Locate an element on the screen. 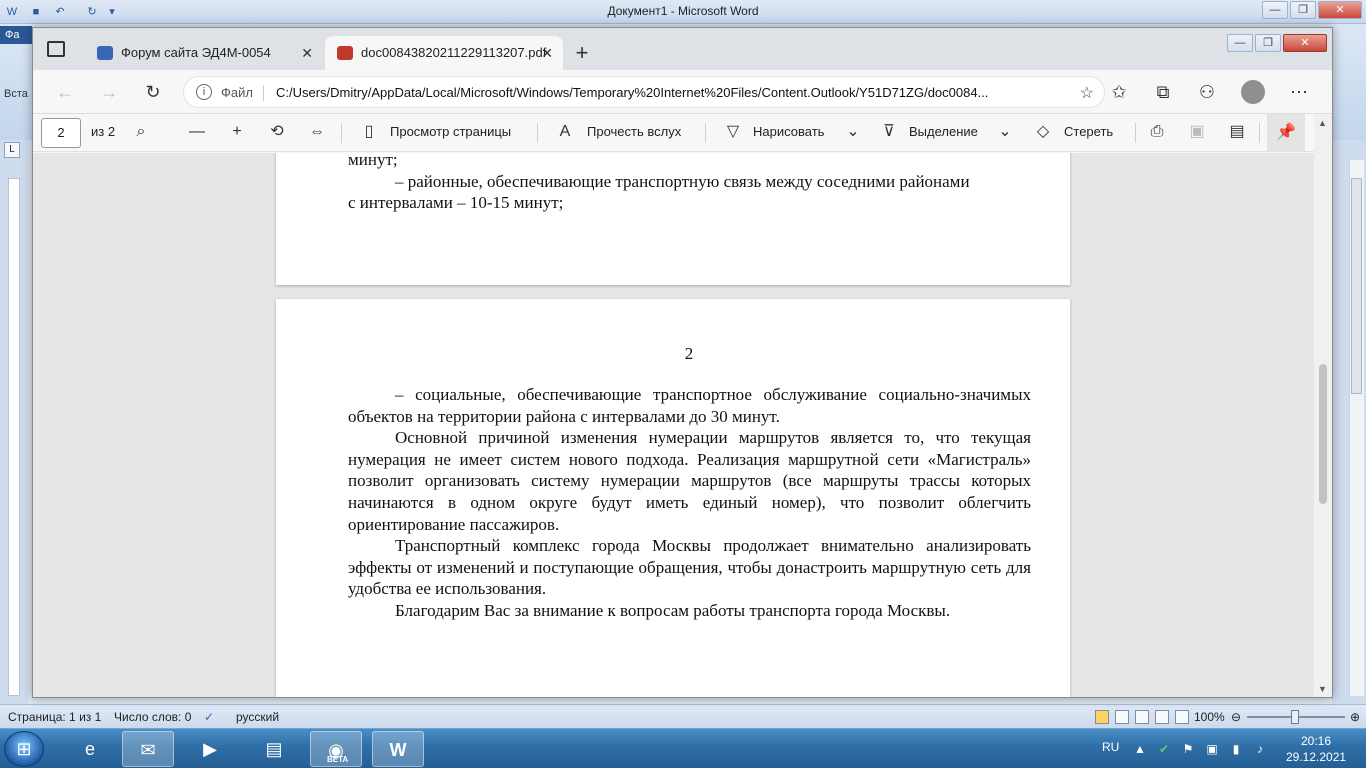 The image size is (1366, 768). zoom-in-icon: ⊕ is located at coordinates (1355, 717).